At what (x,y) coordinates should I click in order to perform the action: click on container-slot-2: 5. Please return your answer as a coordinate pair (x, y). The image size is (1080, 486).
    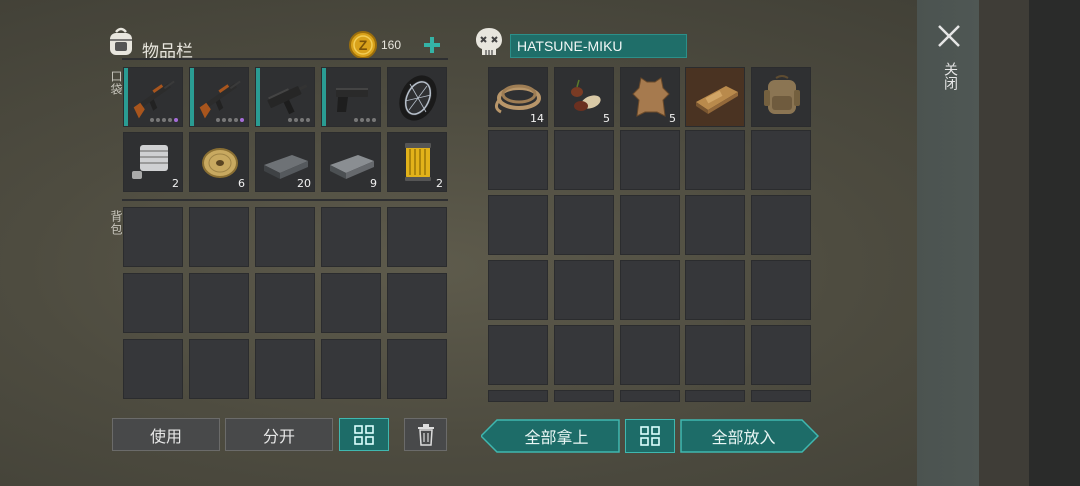
    Looking at the image, I should click on (584, 97).